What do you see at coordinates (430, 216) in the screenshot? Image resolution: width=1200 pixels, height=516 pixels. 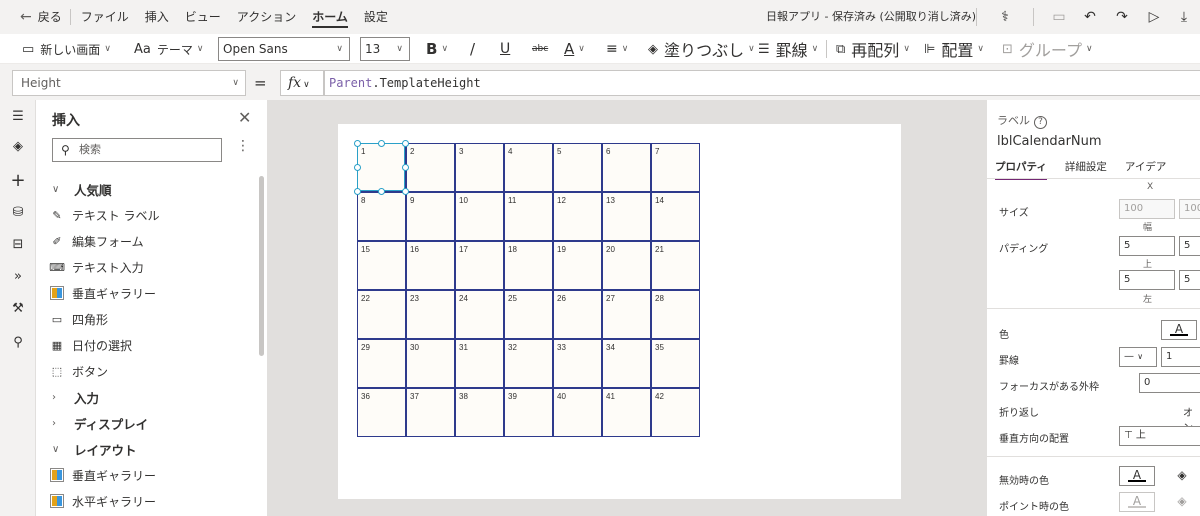 I see `calendar-day-cell: 9` at bounding box center [430, 216].